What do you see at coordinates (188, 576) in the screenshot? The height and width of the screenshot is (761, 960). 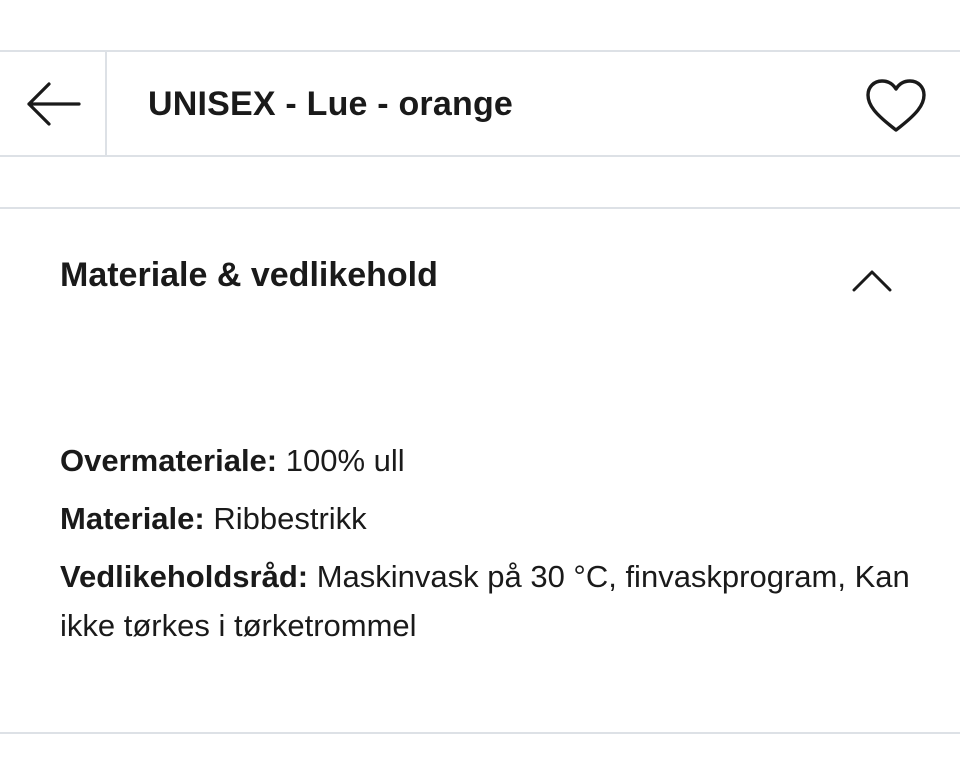 I see `detail-label: Vedlikeholdsråd:` at bounding box center [188, 576].